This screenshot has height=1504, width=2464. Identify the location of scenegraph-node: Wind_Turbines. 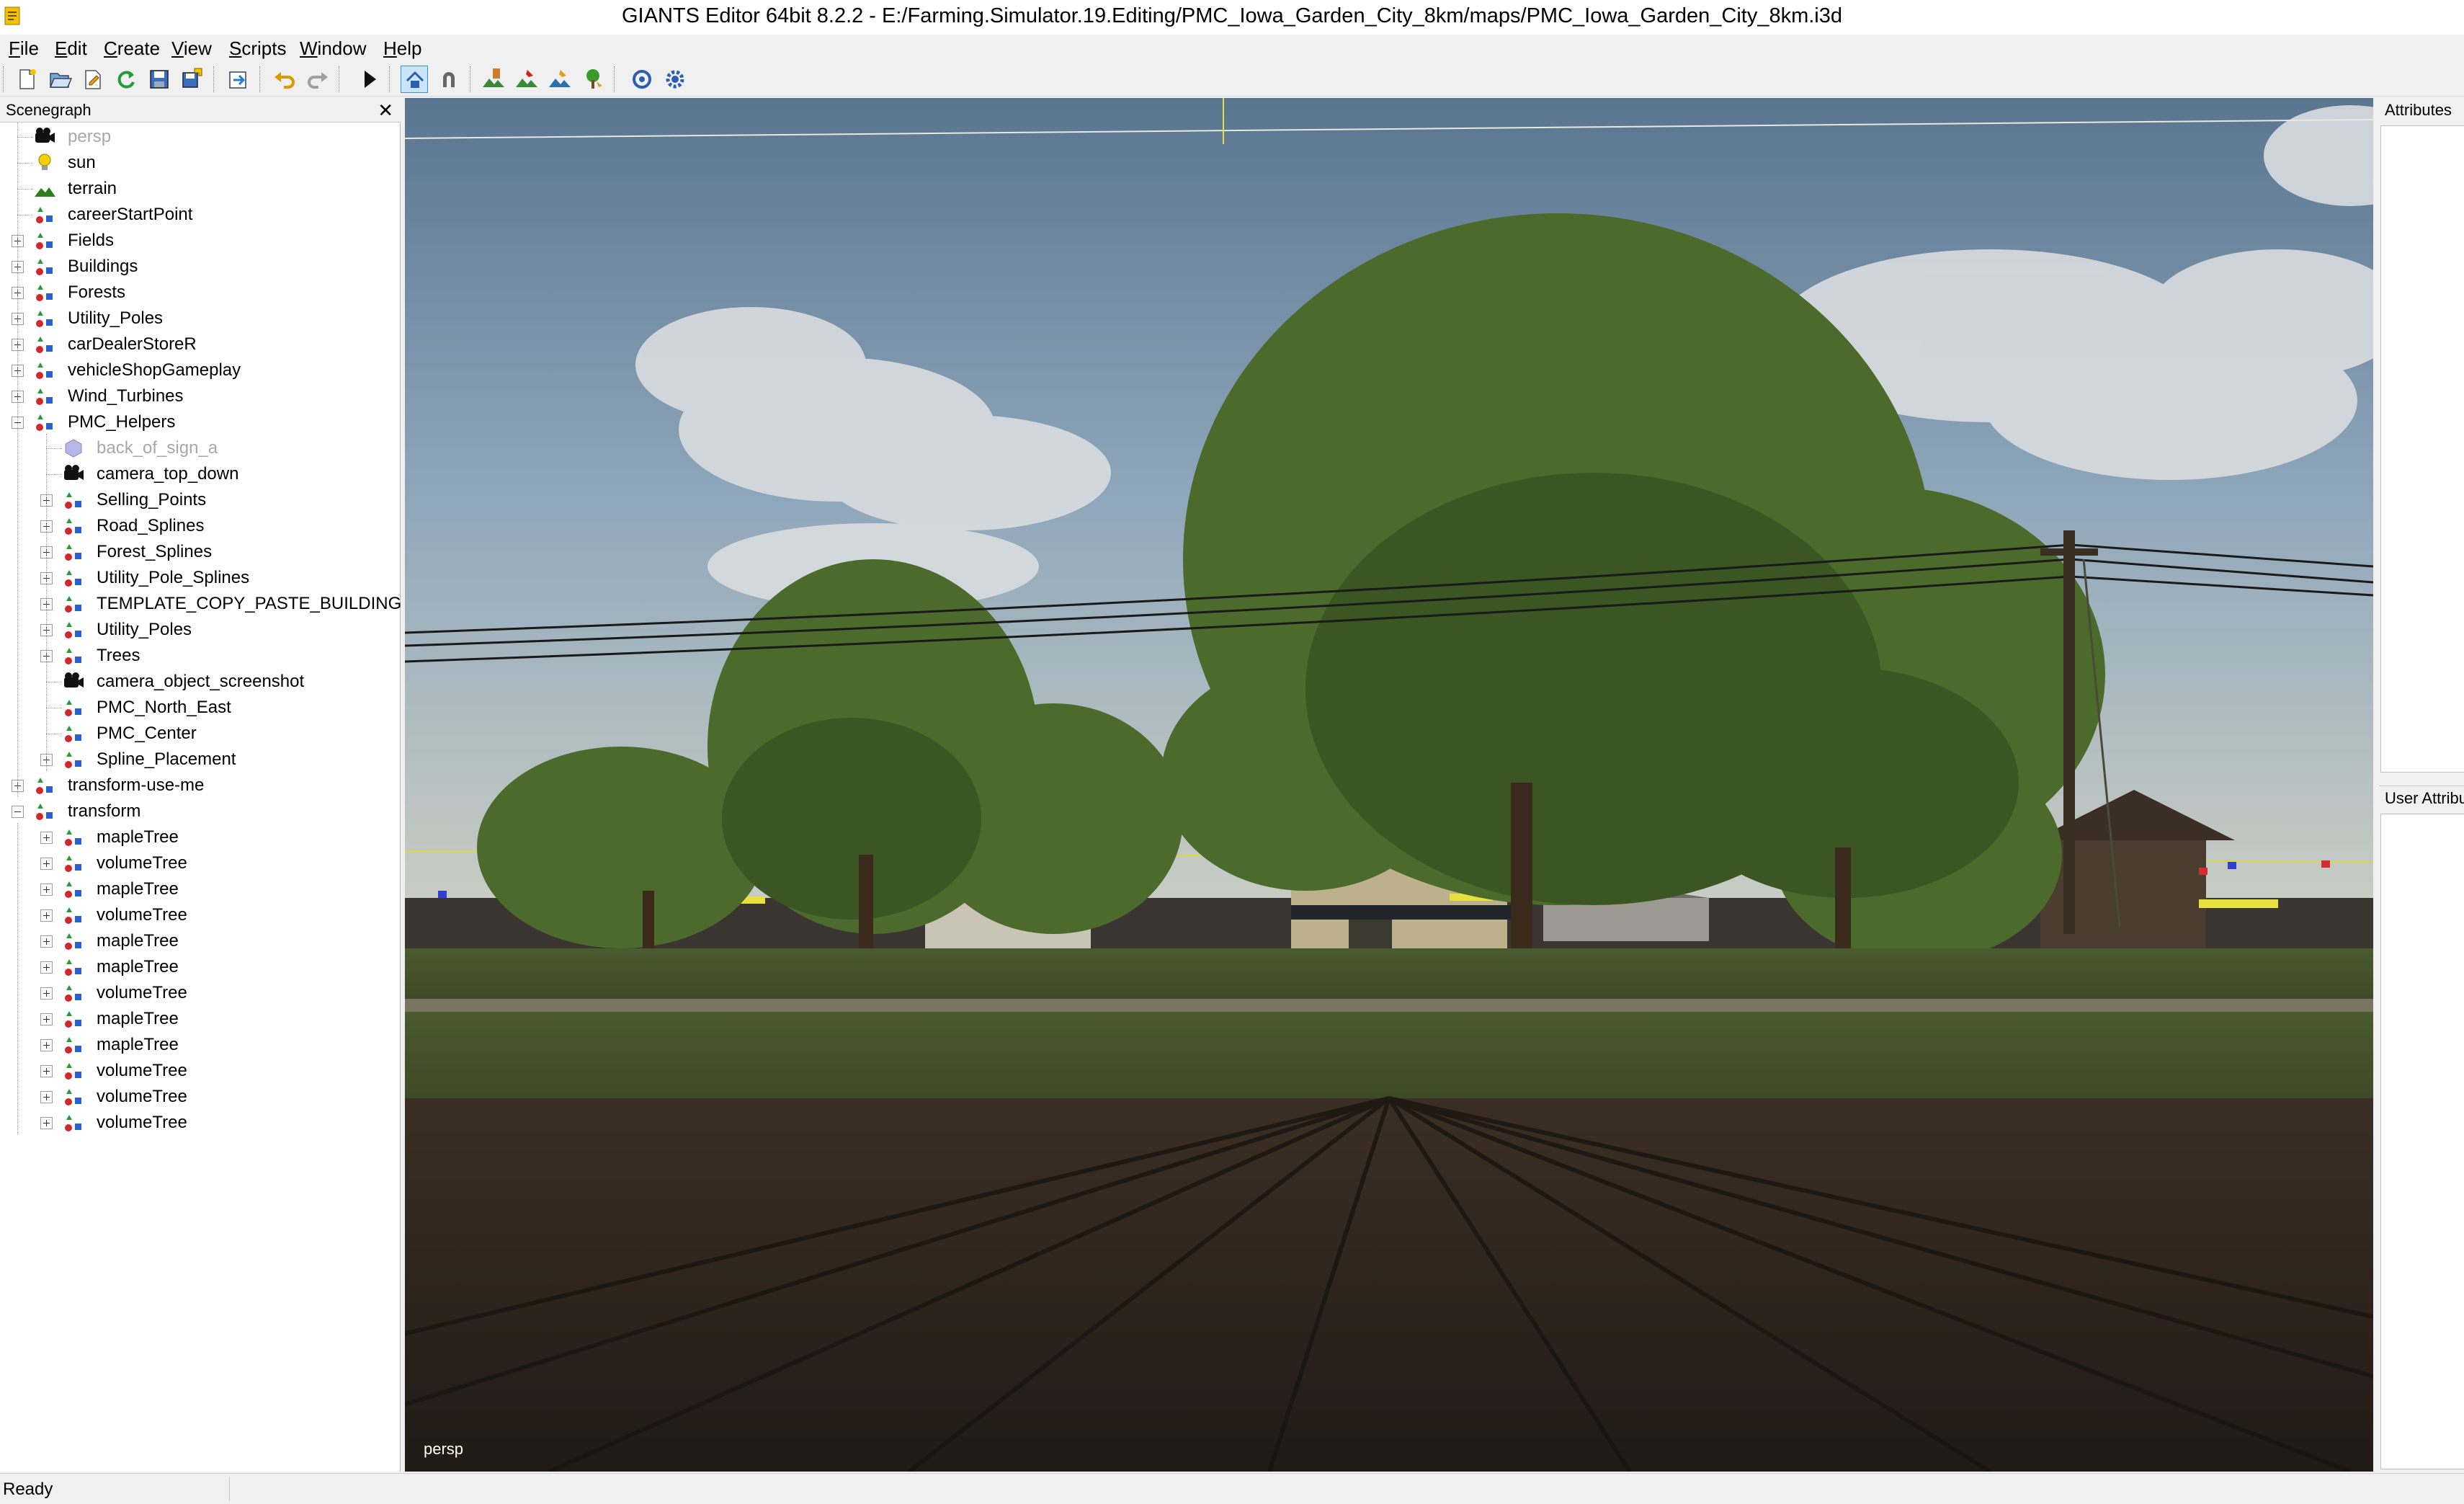
(200, 396).